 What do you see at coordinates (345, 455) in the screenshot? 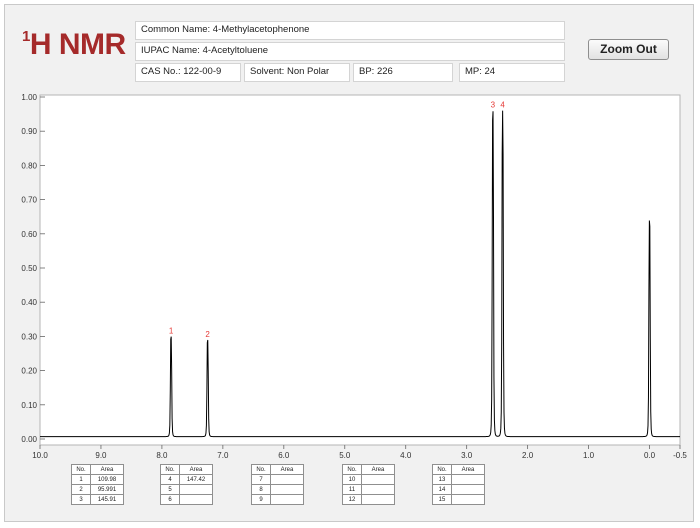
I see `x-tick-label: 5.0` at bounding box center [345, 455].